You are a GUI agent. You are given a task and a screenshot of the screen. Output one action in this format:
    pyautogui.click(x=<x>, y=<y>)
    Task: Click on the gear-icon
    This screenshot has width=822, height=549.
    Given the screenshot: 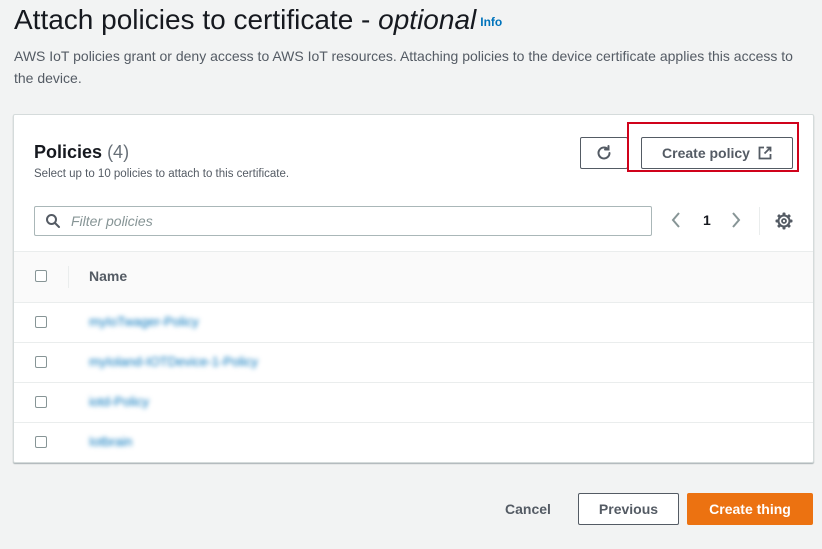 What is the action you would take?
    pyautogui.click(x=784, y=221)
    